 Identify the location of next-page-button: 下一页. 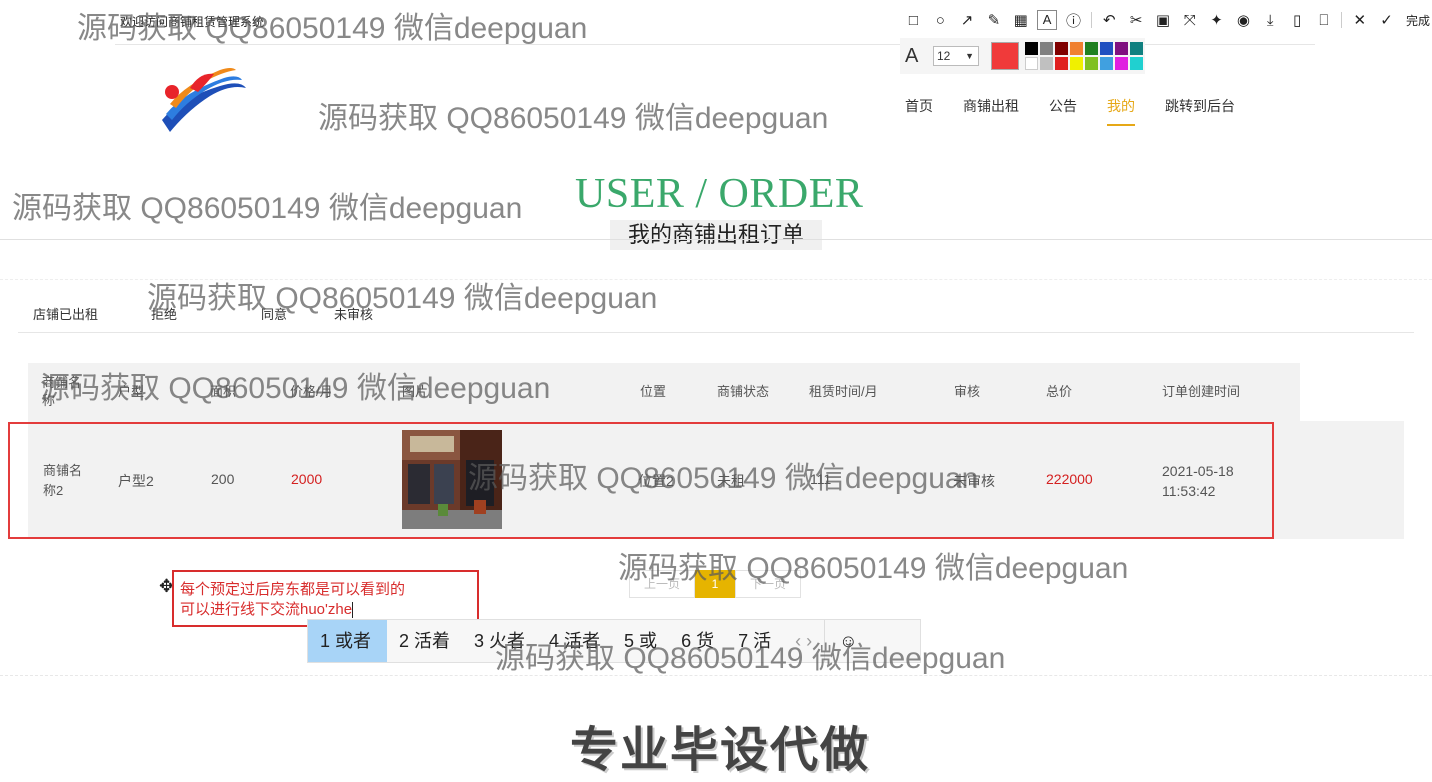
(768, 584).